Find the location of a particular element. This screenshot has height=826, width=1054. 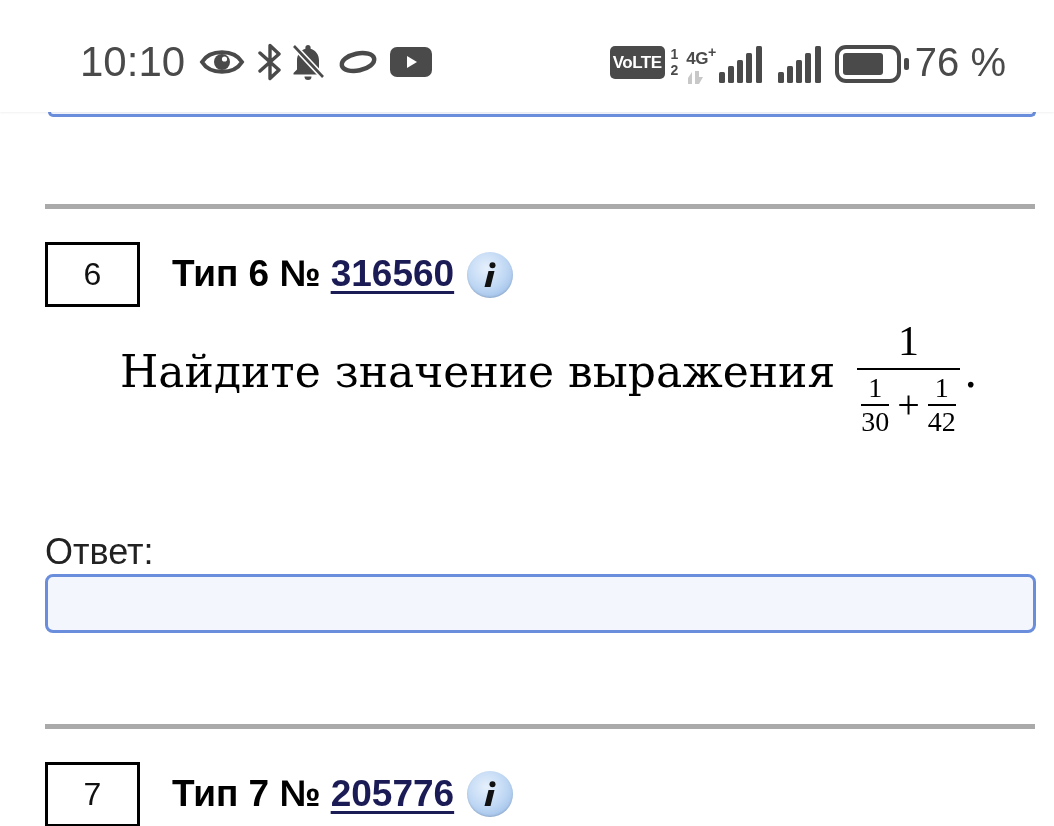

problem-id-link: 205776 is located at coordinates (392, 794).